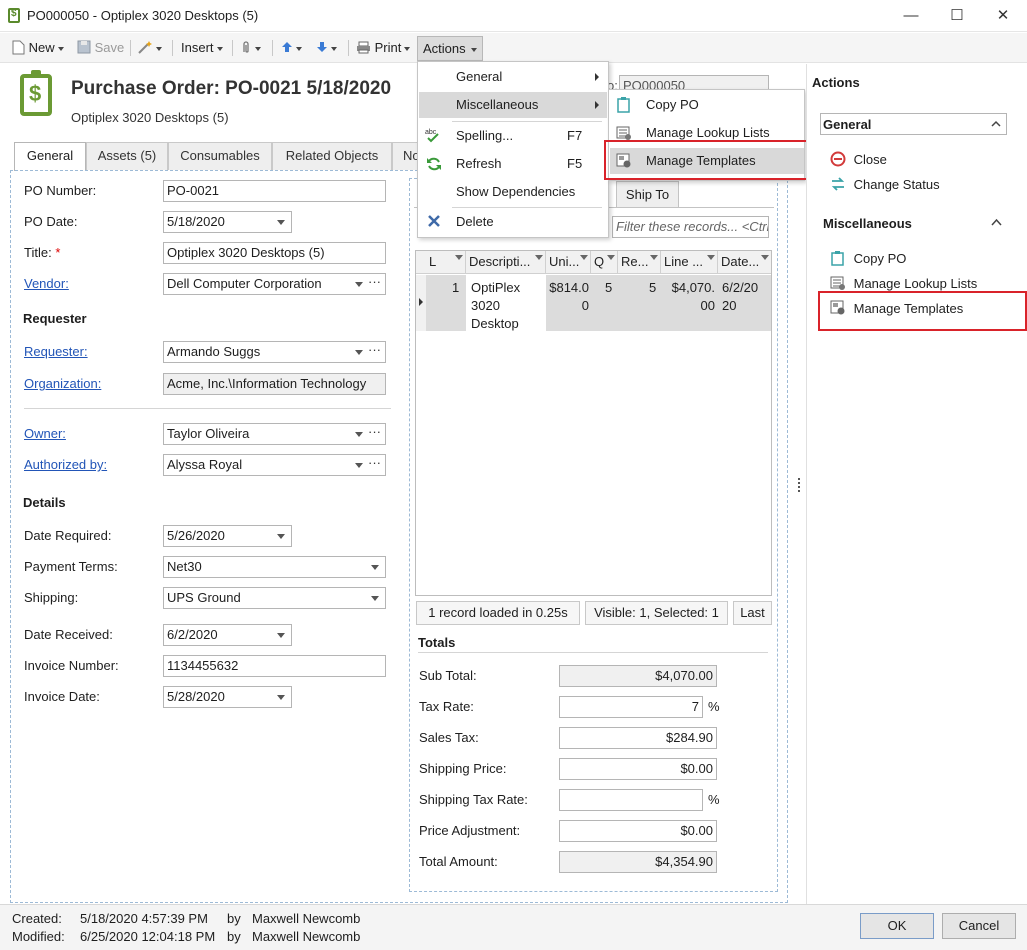 Image resolution: width=1027 pixels, height=950 pixels. What do you see at coordinates (836, 82) in the screenshot?
I see `actions-pane-title: Actions` at bounding box center [836, 82].